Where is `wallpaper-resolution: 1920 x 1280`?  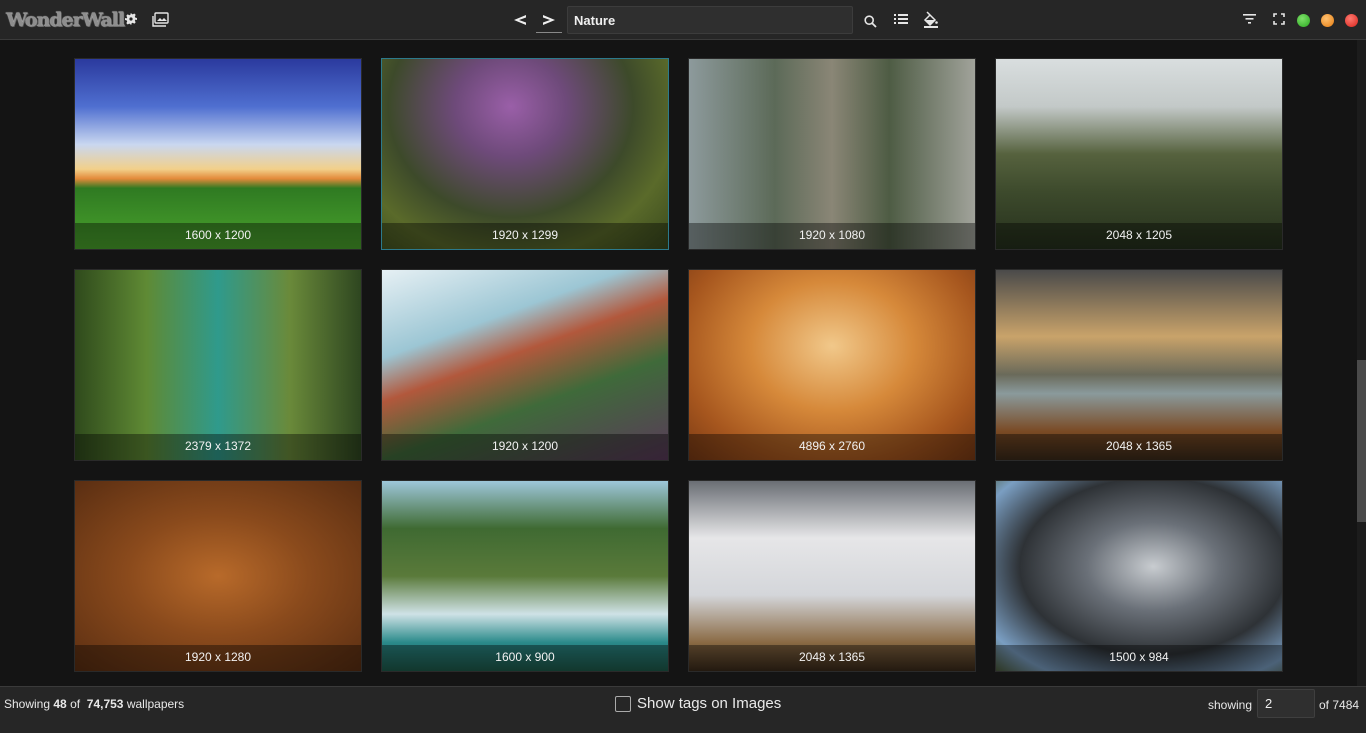 wallpaper-resolution: 1920 x 1280 is located at coordinates (218, 658).